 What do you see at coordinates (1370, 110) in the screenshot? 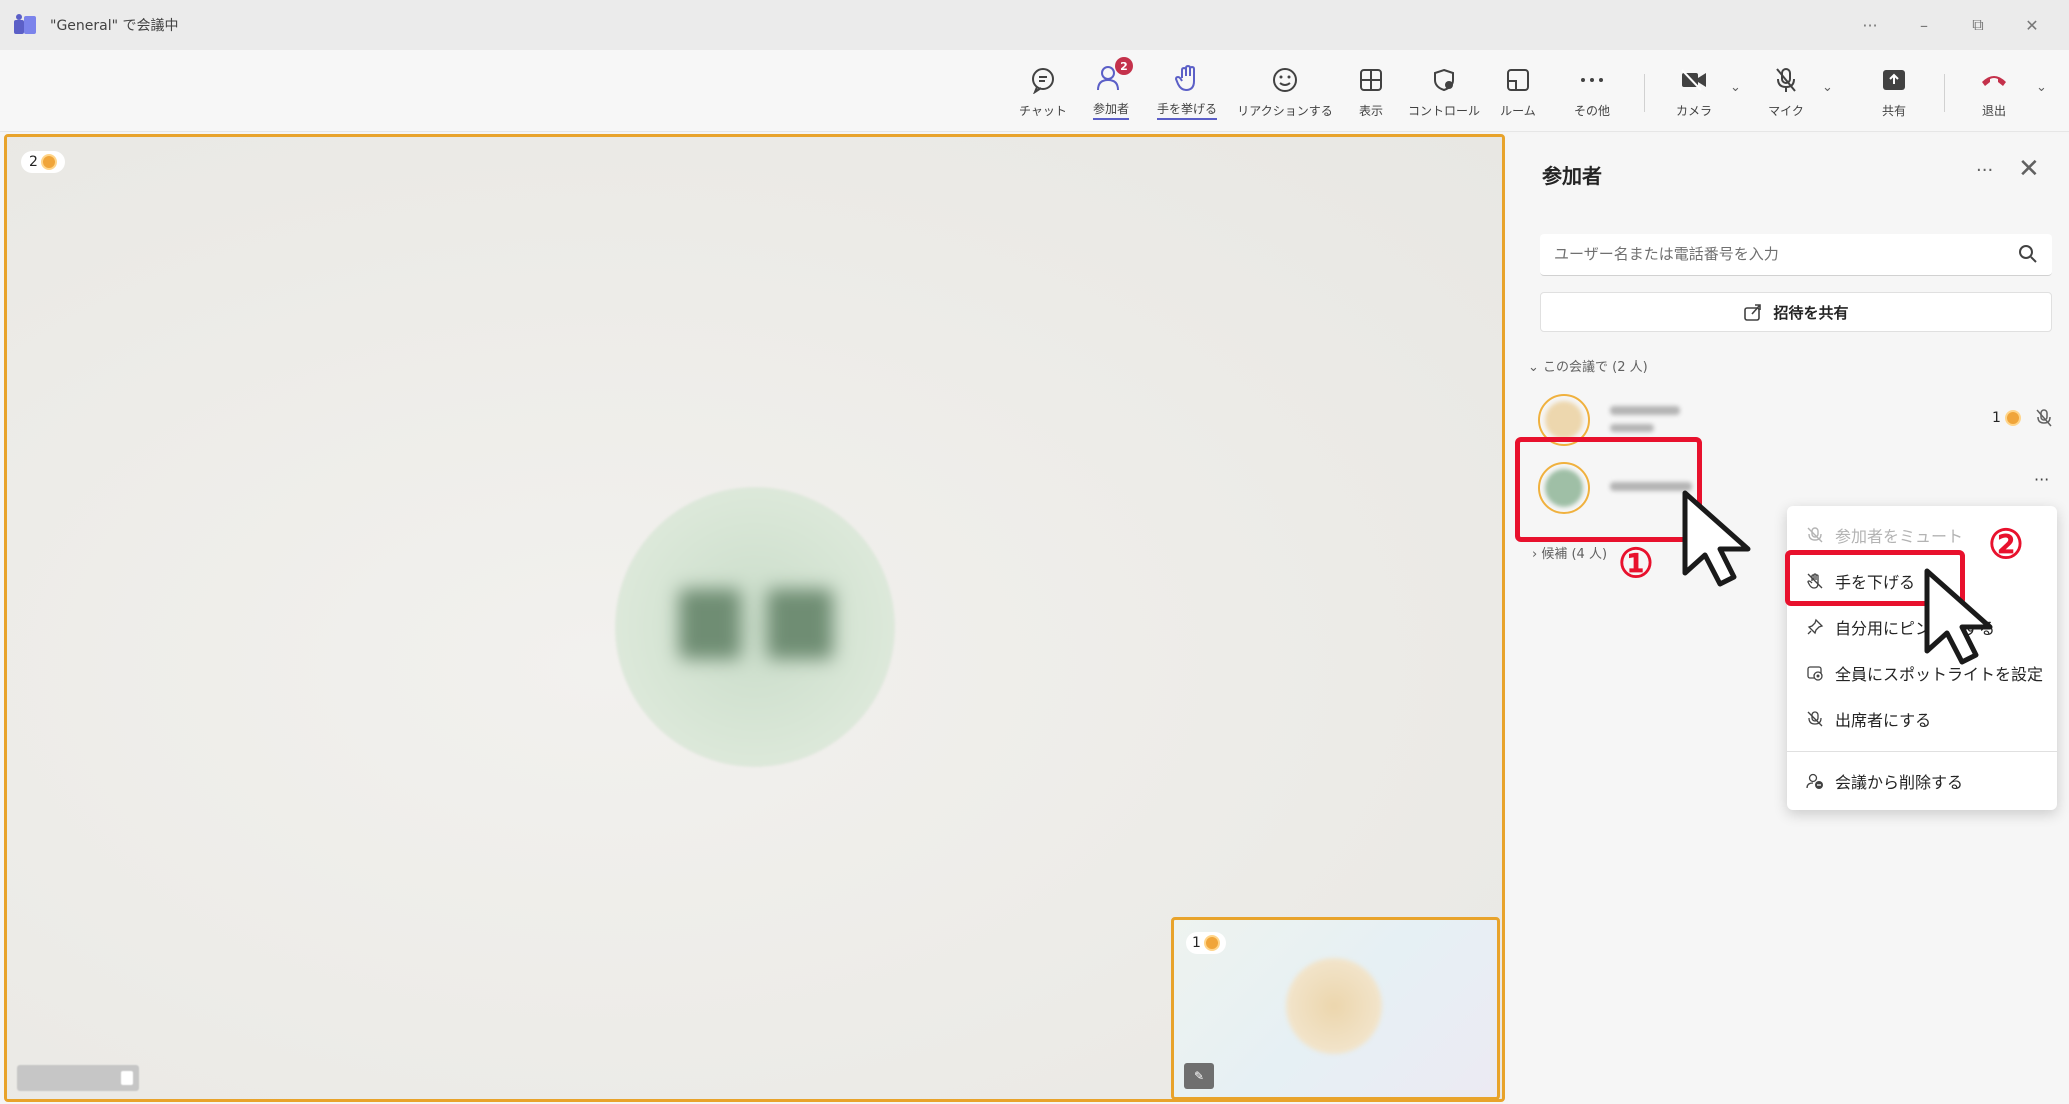
I see `view-label: 表示` at bounding box center [1370, 110].